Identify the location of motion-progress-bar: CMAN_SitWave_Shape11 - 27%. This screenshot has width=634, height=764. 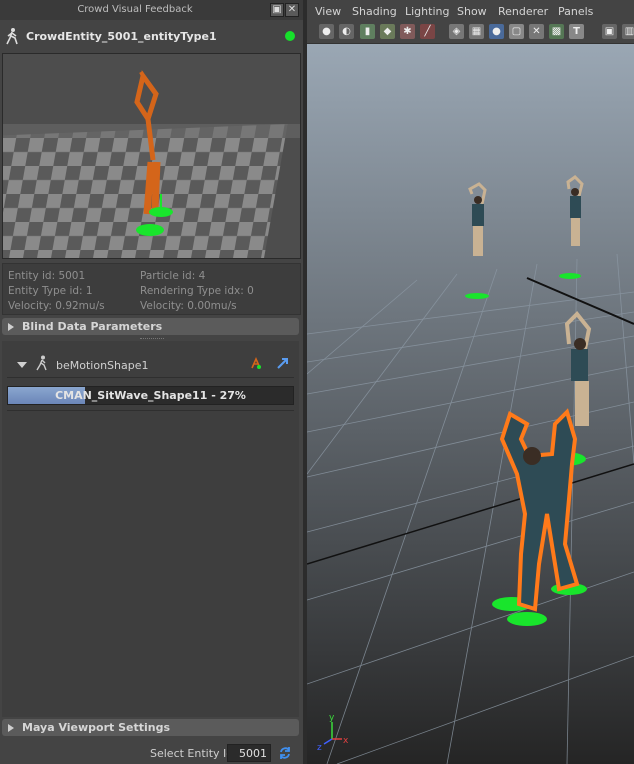
(150, 395).